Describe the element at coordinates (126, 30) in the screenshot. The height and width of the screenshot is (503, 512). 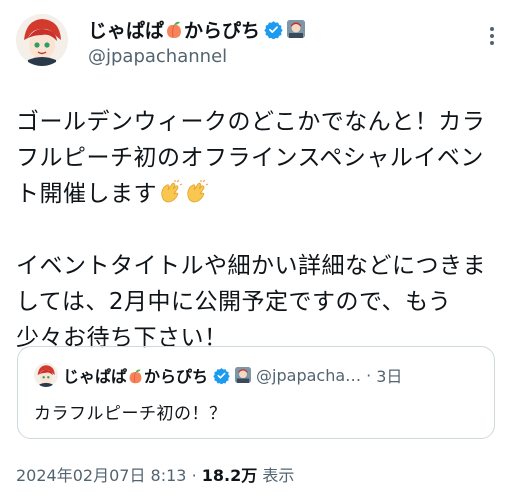
I see `display-name-text-1: じゃぱぱ` at that location.